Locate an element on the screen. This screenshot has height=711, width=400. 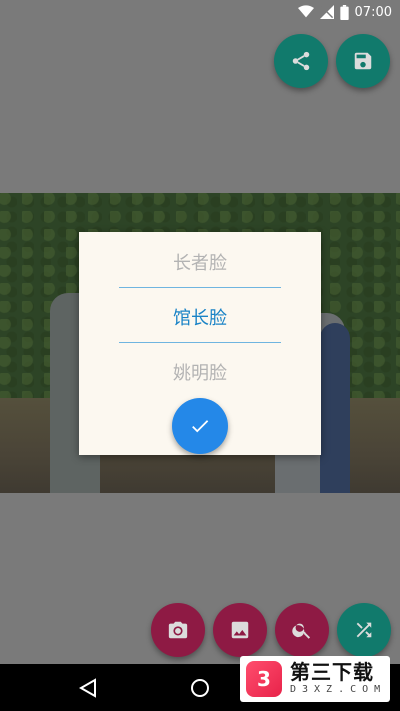
share-icon is located at coordinates (301, 61).